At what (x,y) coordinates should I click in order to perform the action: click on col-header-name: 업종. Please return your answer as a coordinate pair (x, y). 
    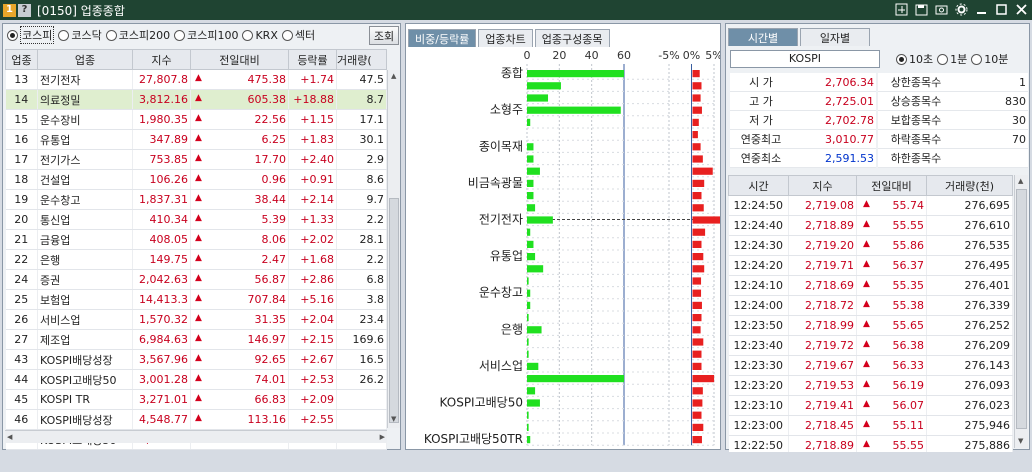
    Looking at the image, I should click on (85, 59).